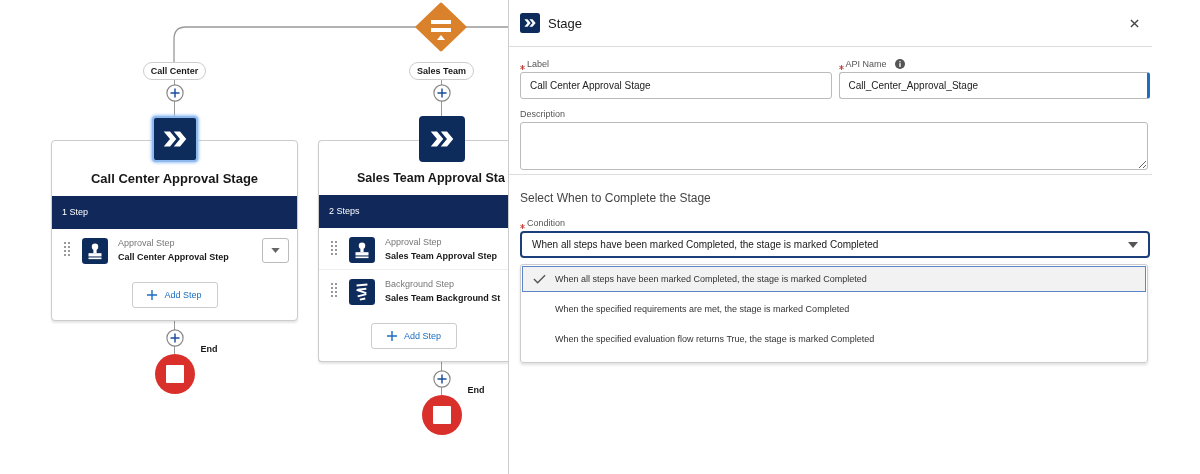  I want to click on decision-icon, so click(441, 27).